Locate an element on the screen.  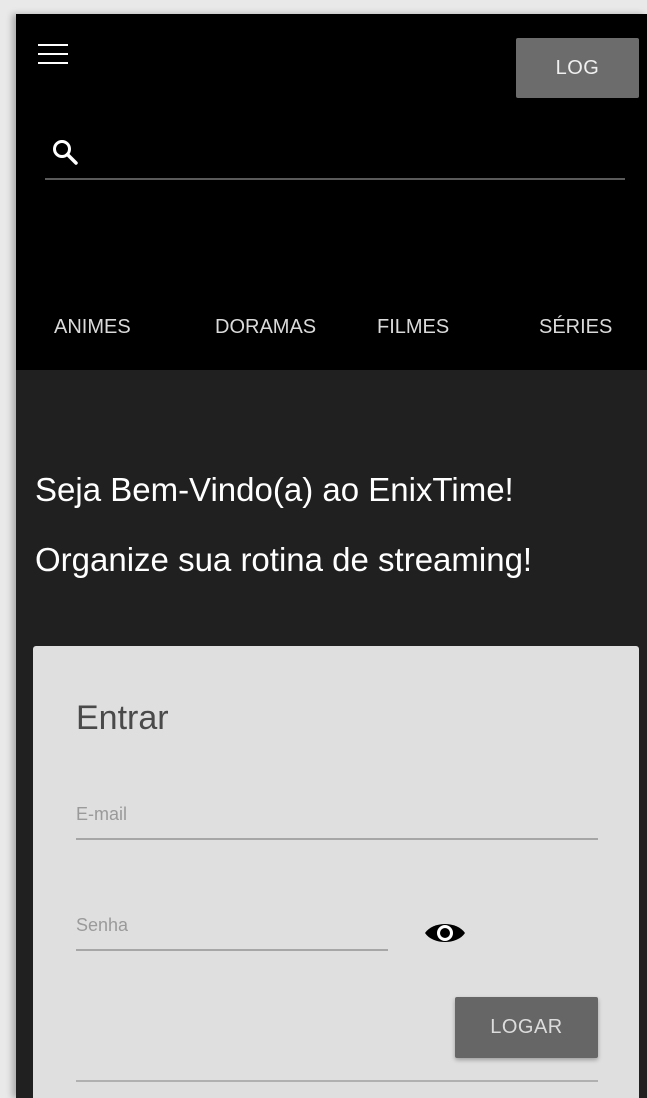
tab-series: SÉRIES is located at coordinates (575, 327).